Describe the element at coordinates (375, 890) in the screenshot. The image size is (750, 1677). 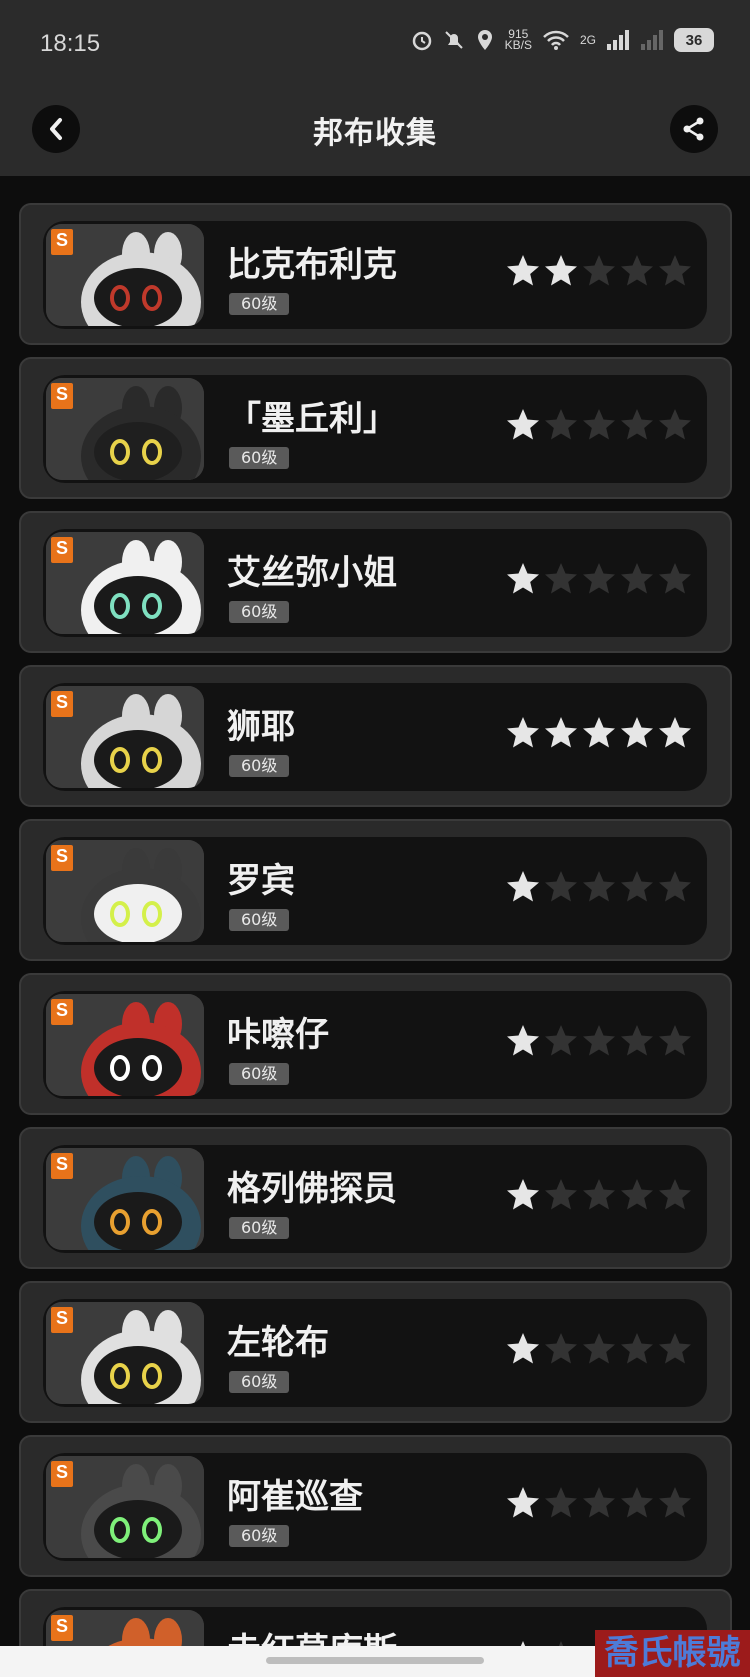
I see `bangboo-card: S 罗宾 60级` at that location.